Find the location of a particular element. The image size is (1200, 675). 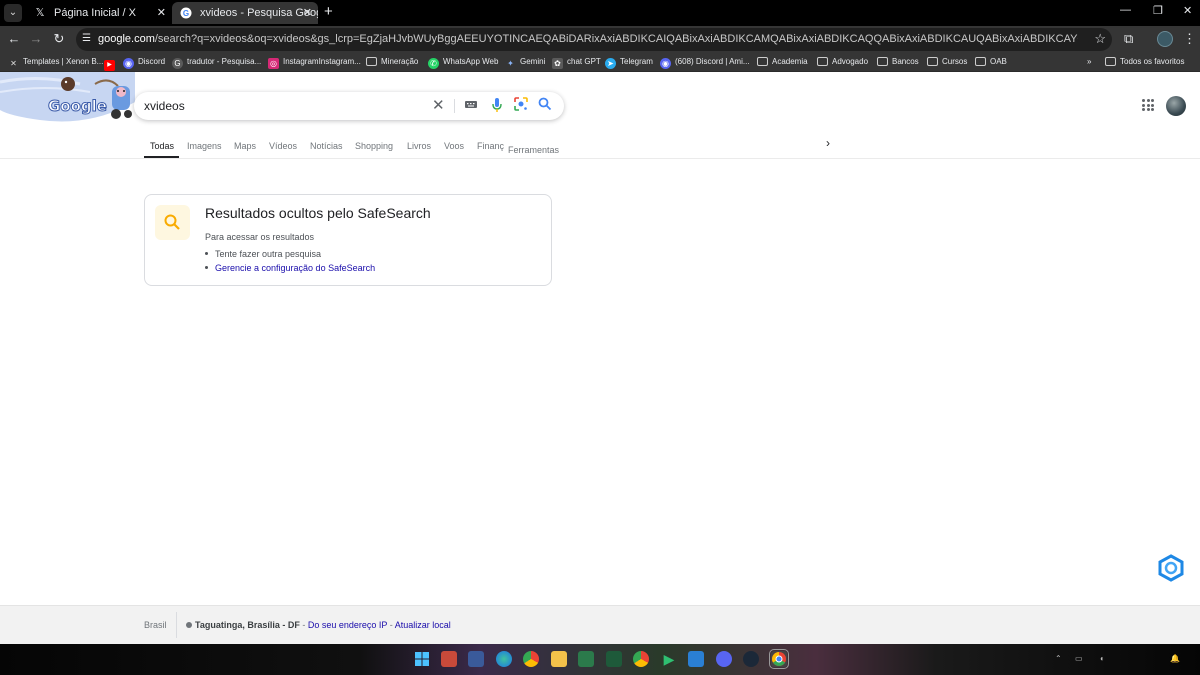

menu-dots-icon: ⋮ is located at coordinates (1189, 39).